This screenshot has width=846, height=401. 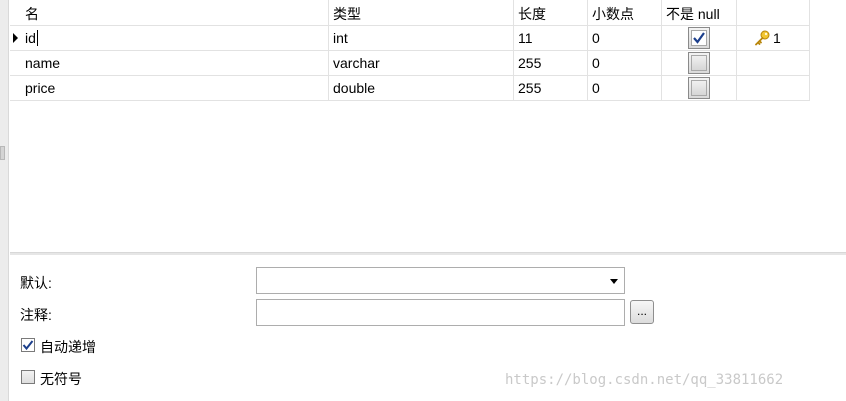 I want to click on field-type-cell: int, so click(x=421, y=38).